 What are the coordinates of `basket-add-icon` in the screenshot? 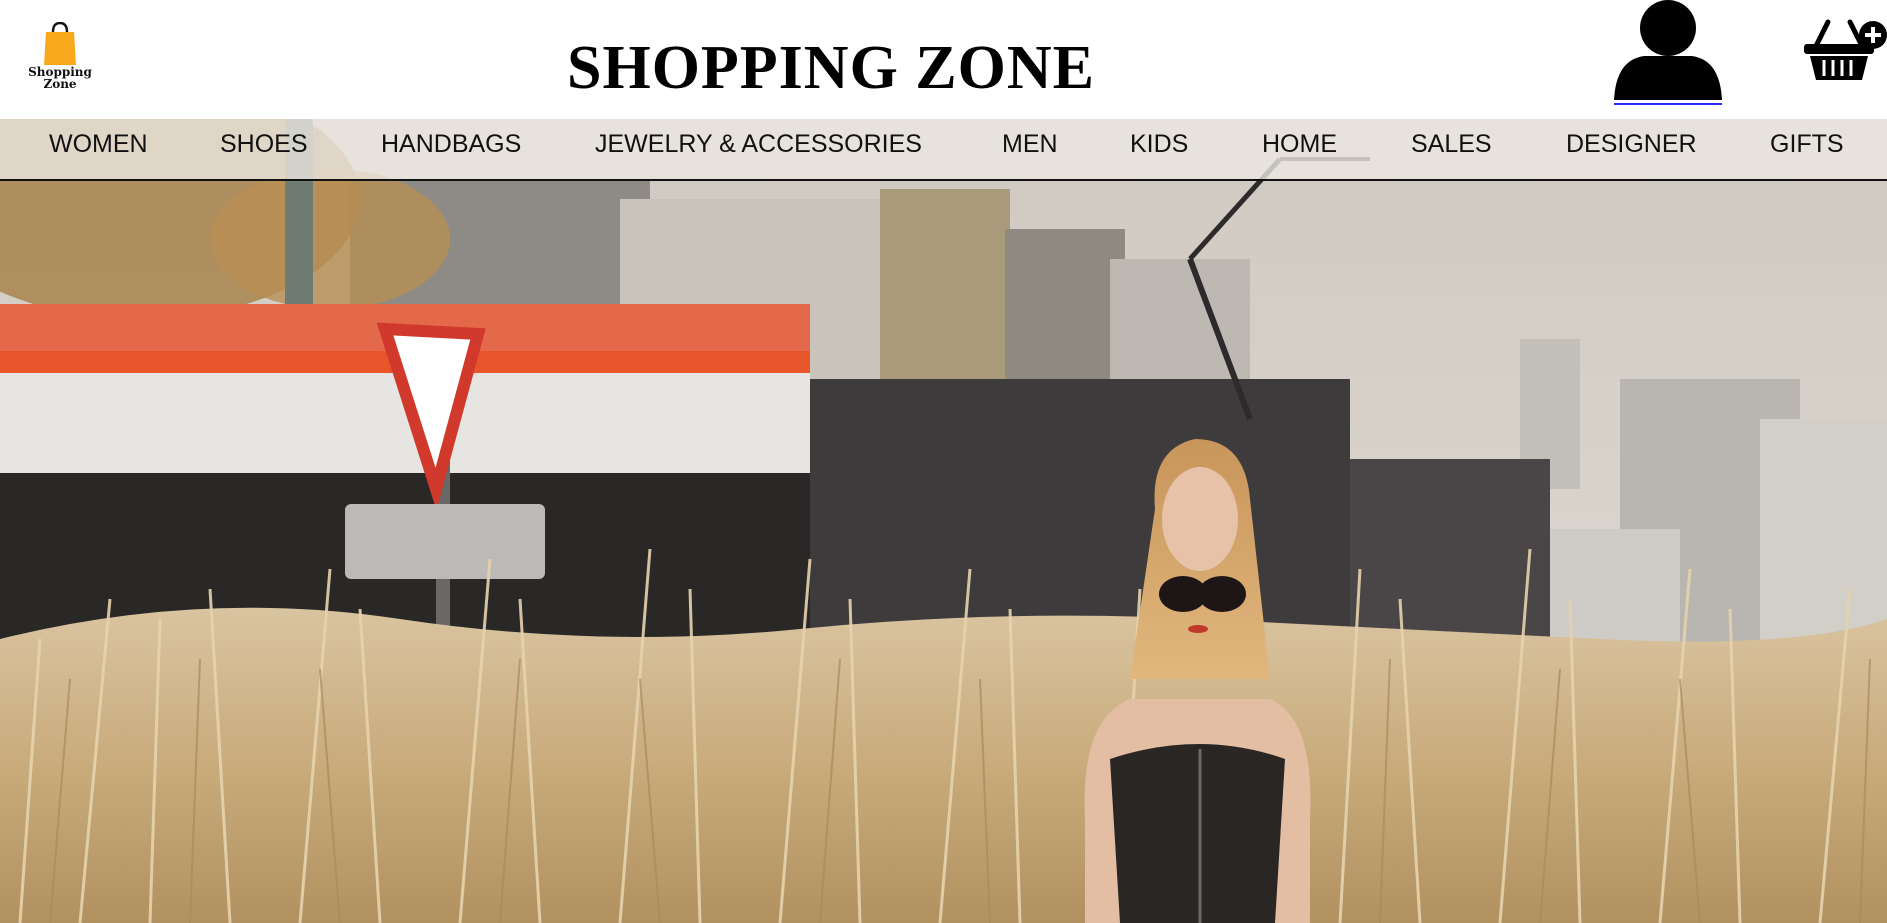 It's located at (1845, 49).